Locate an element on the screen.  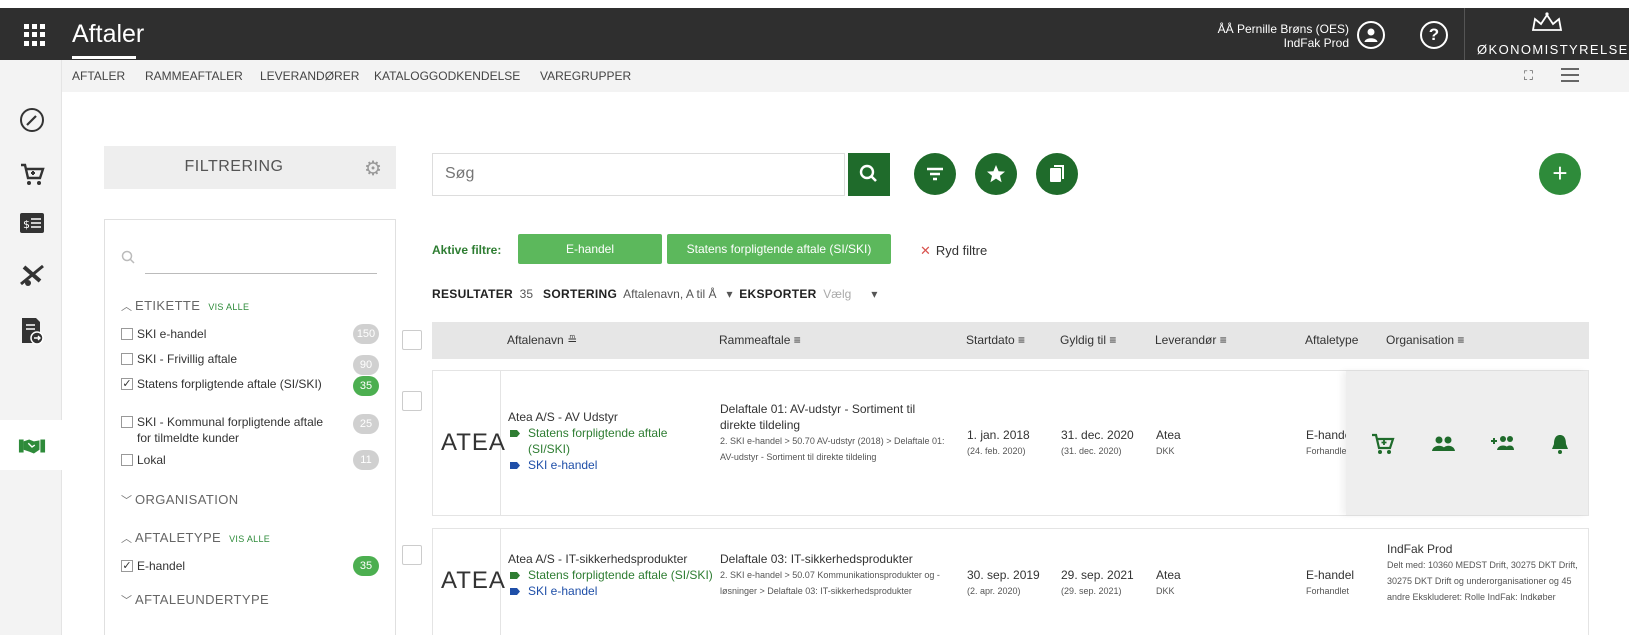
agreements-handshake-icon is located at coordinates (32, 446).